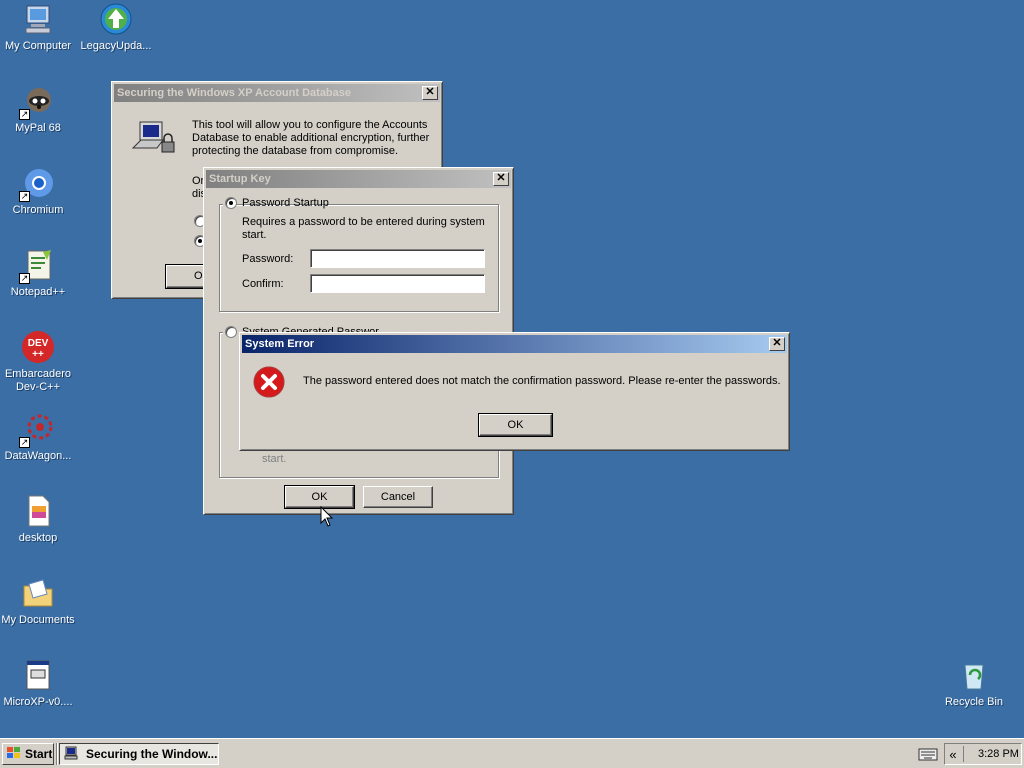  What do you see at coordinates (116, 19) in the screenshot?
I see `globe-update-icon` at bounding box center [116, 19].